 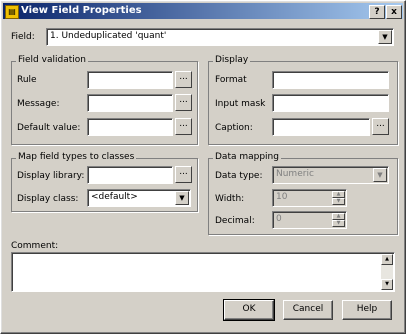 What do you see at coordinates (279, 219) in the screenshot?
I see `decimal-value: 0` at bounding box center [279, 219].